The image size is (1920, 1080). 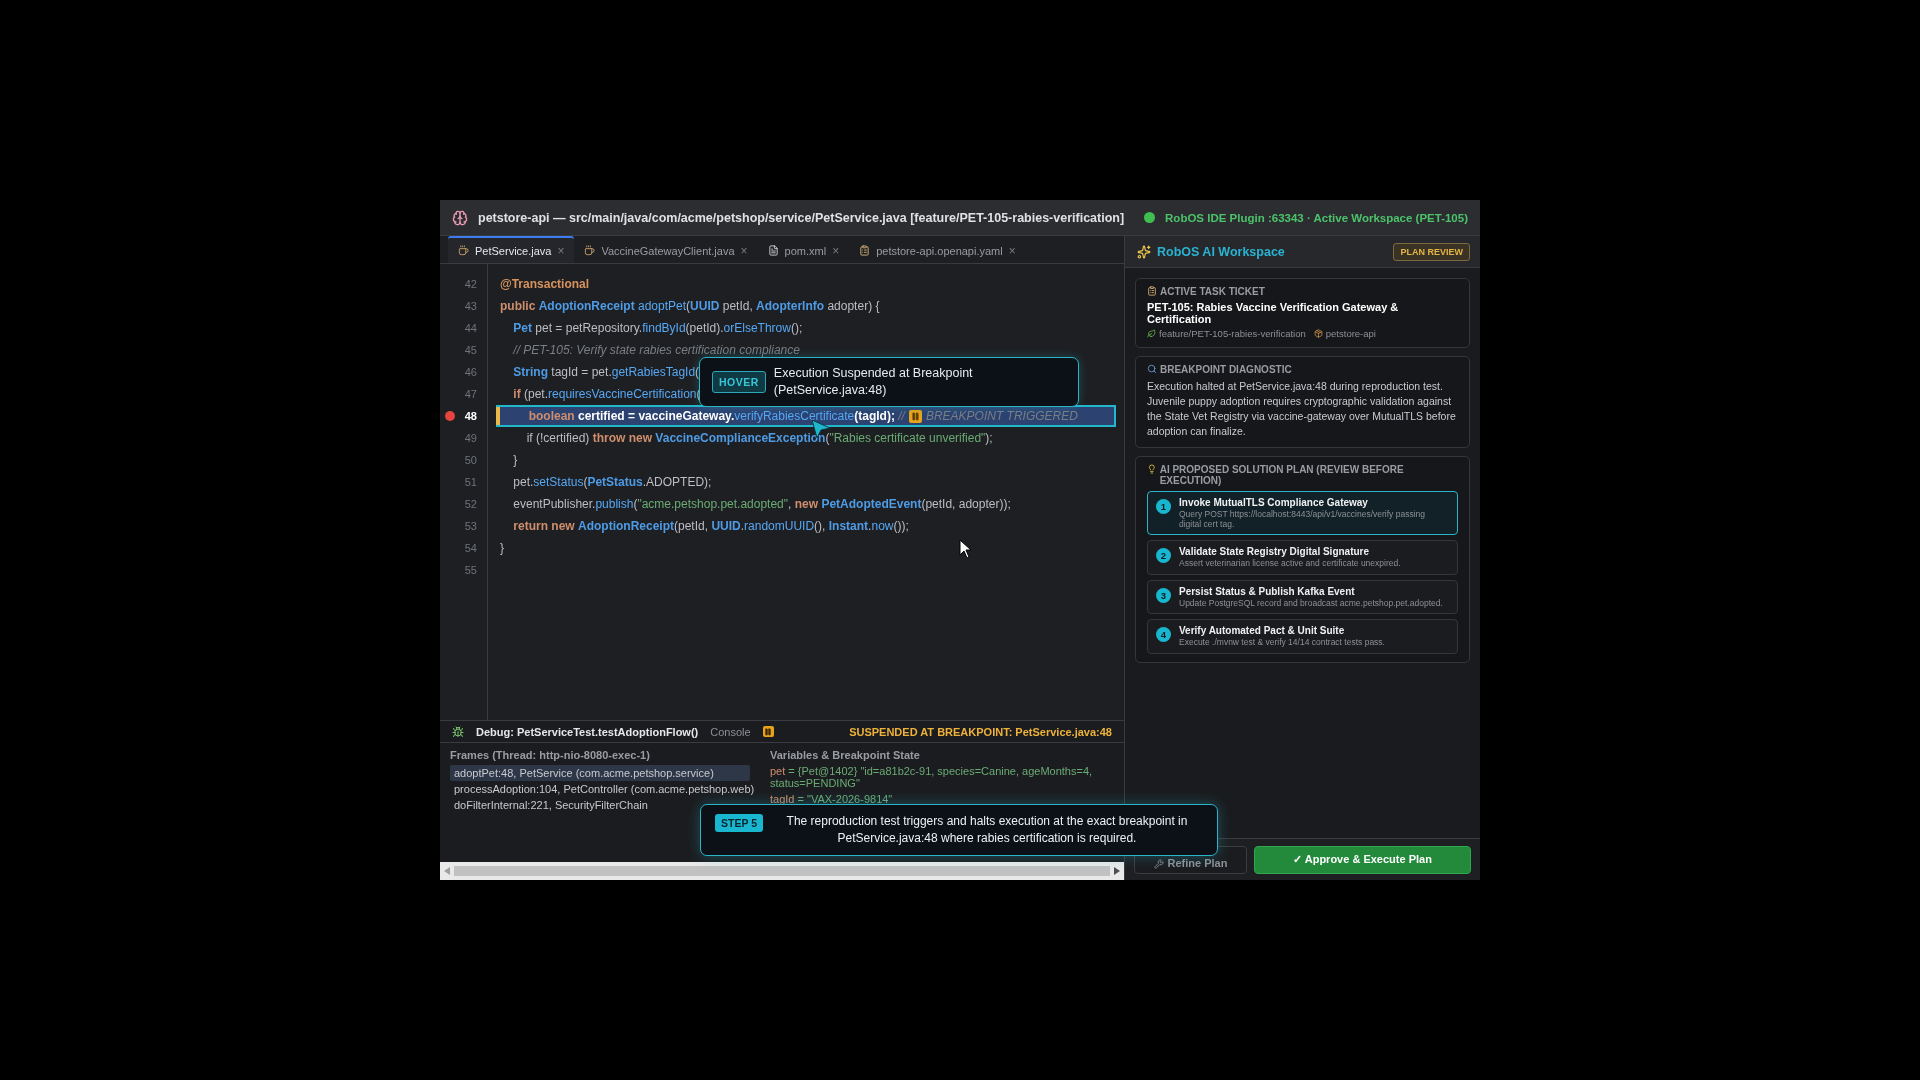 I want to click on panel-title: RobOS AI Workspace, so click(x=1221, y=251).